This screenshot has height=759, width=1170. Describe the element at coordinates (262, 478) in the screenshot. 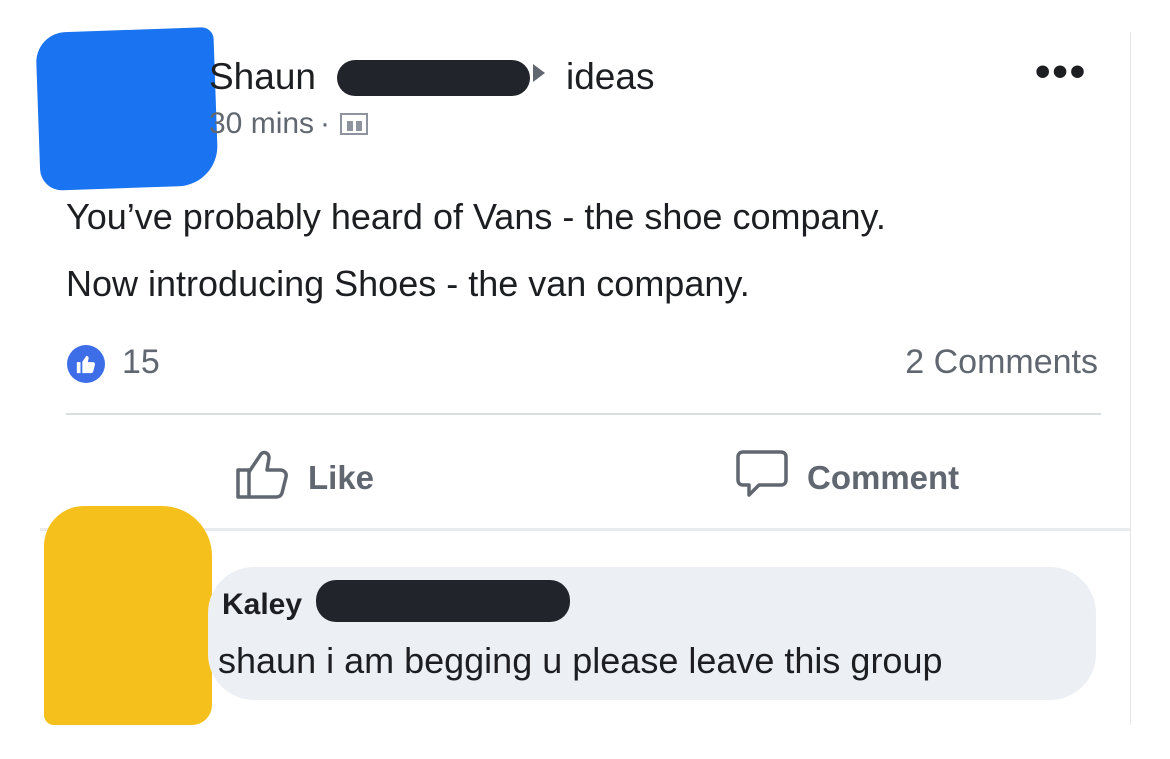

I see `thumbs-up-outline-icon` at that location.